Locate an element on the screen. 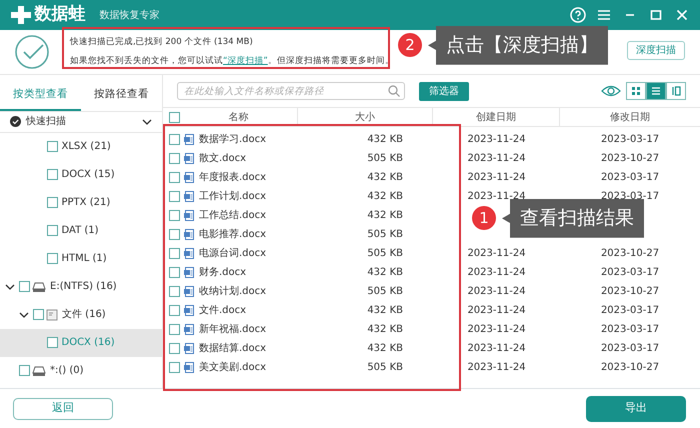 This screenshot has height=428, width=700. drive-icon is located at coordinates (39, 370).